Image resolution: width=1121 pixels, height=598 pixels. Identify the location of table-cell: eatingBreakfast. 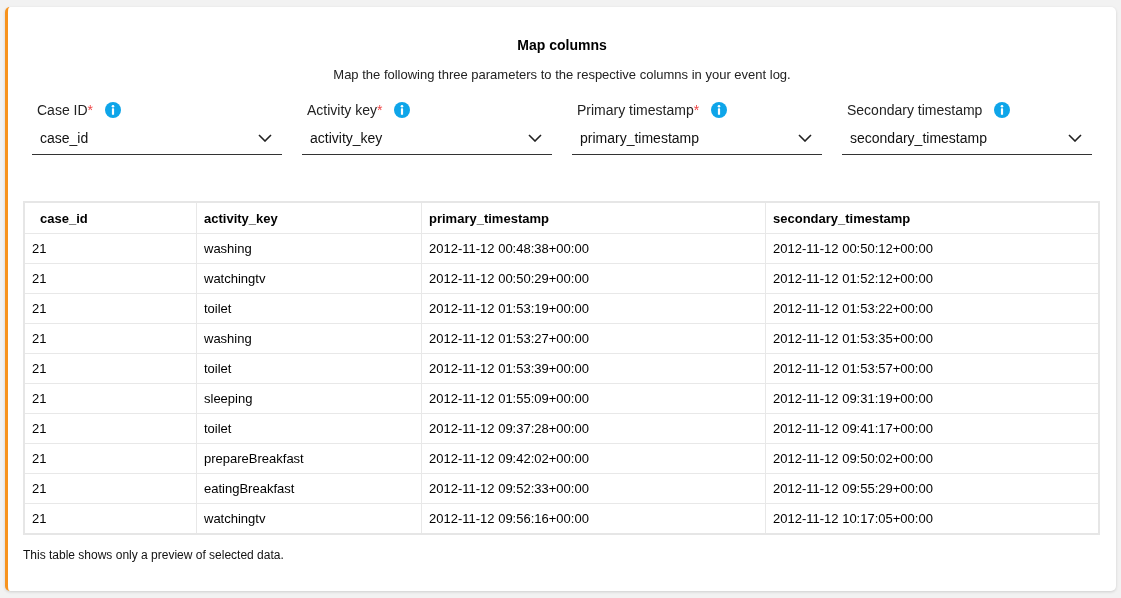
(309, 488).